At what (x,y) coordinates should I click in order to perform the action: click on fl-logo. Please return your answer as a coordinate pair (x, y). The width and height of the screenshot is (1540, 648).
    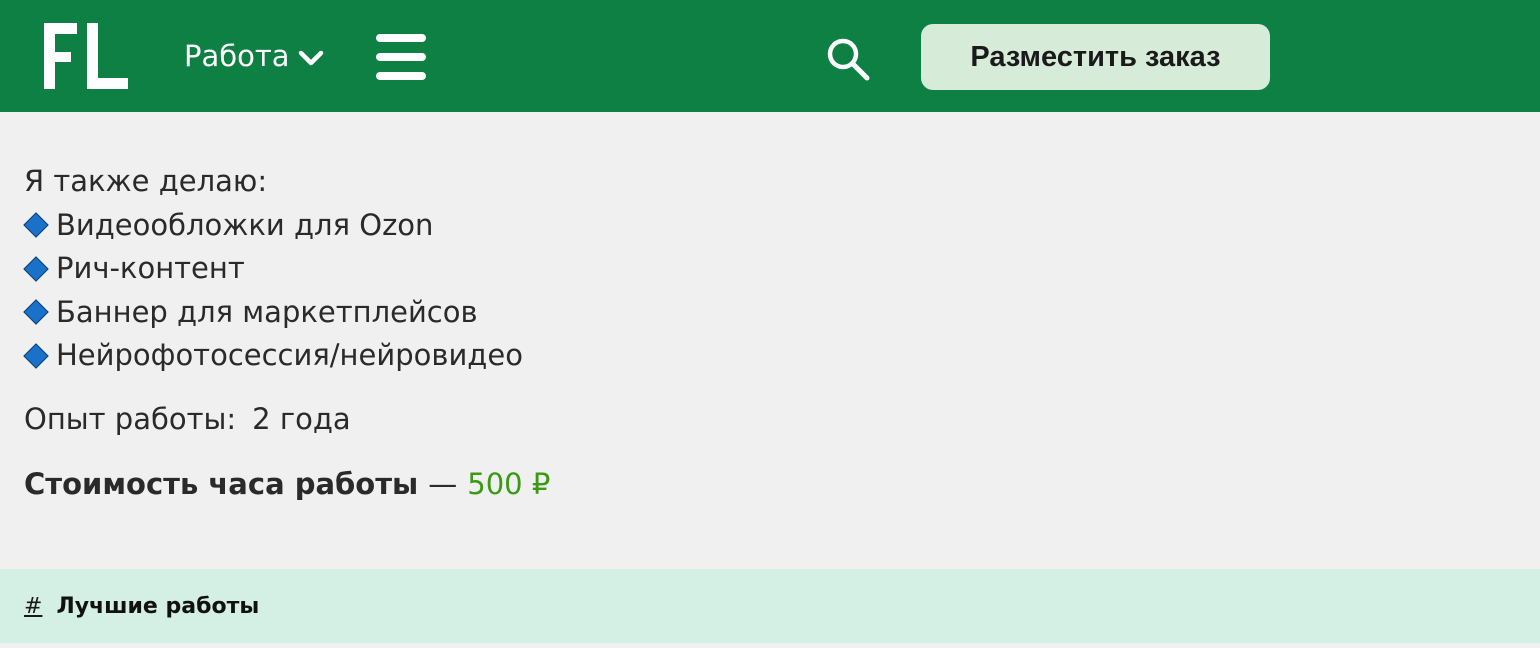
    Looking at the image, I should click on (85, 56).